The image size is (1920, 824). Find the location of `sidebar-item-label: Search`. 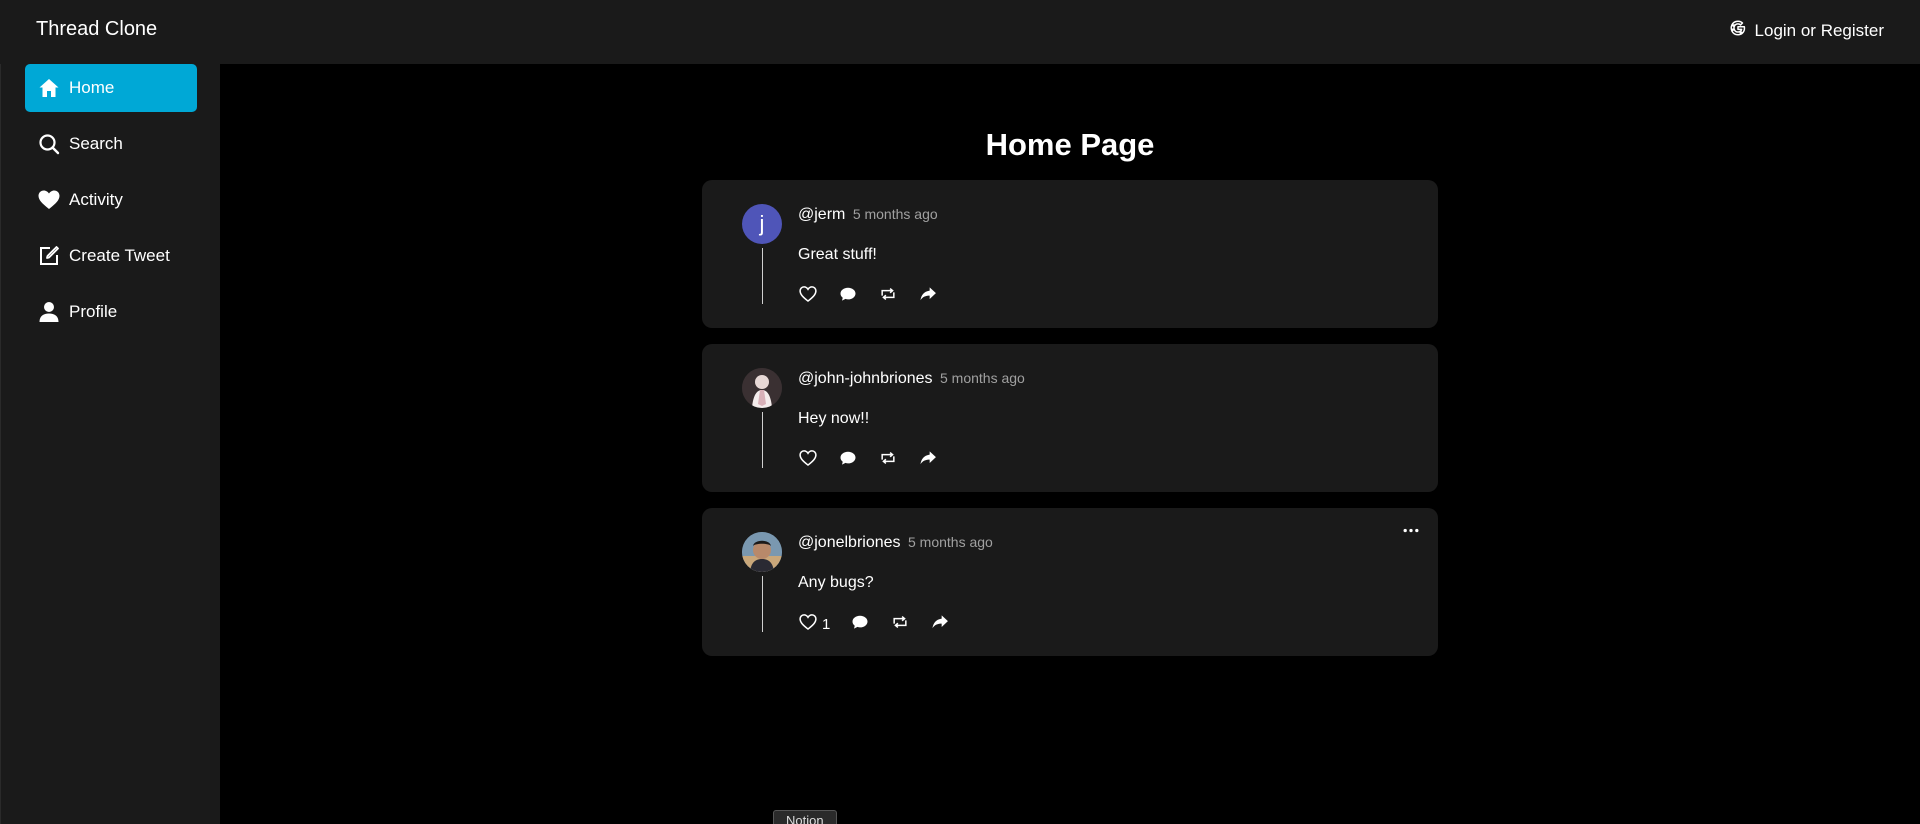

sidebar-item-label: Search is located at coordinates (96, 143).